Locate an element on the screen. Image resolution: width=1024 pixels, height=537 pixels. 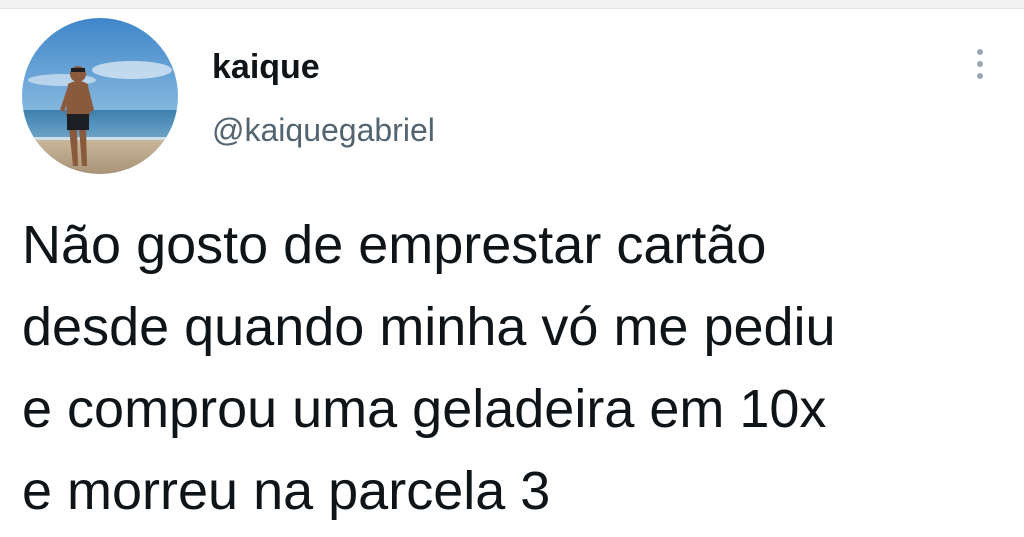
user-display-name: kaique is located at coordinates (266, 67).